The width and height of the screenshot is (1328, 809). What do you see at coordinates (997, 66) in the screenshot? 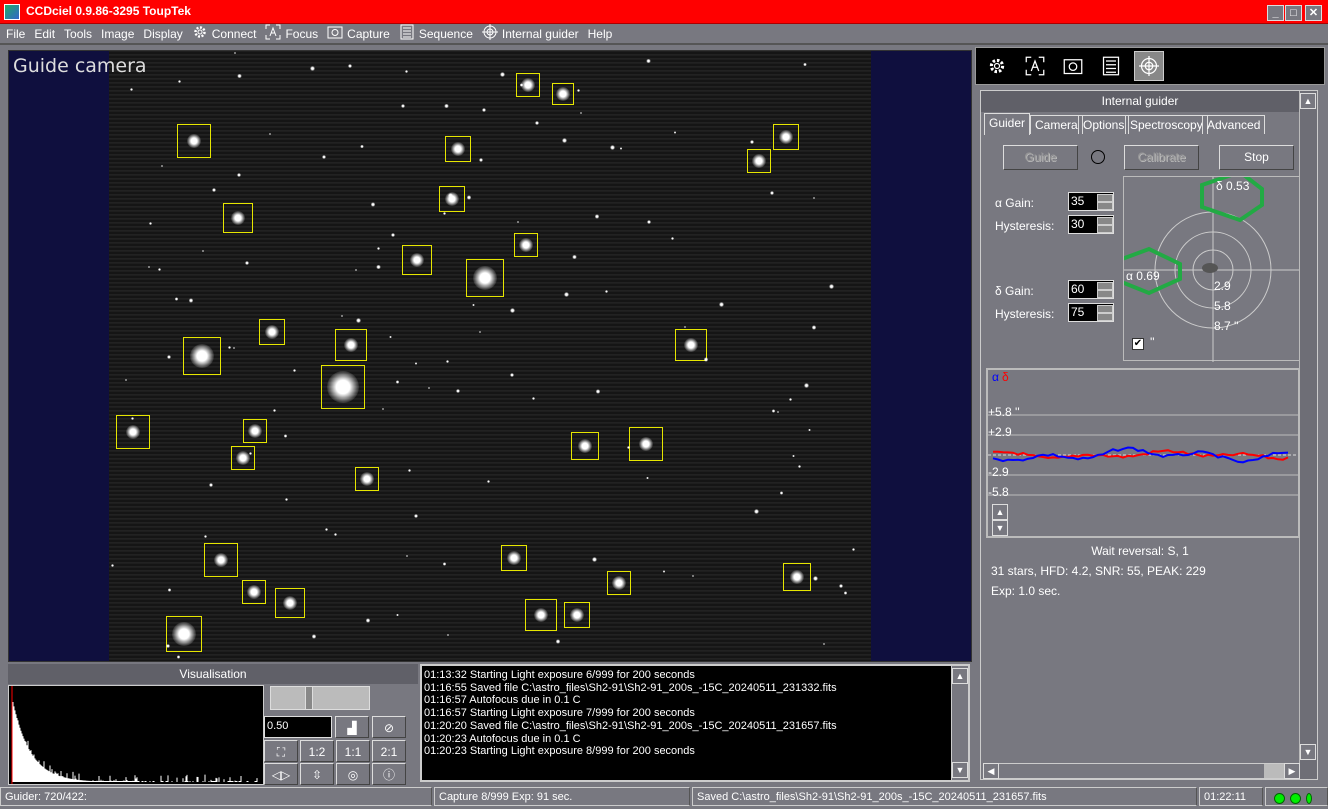
I see `toolbar-gear-button` at bounding box center [997, 66].